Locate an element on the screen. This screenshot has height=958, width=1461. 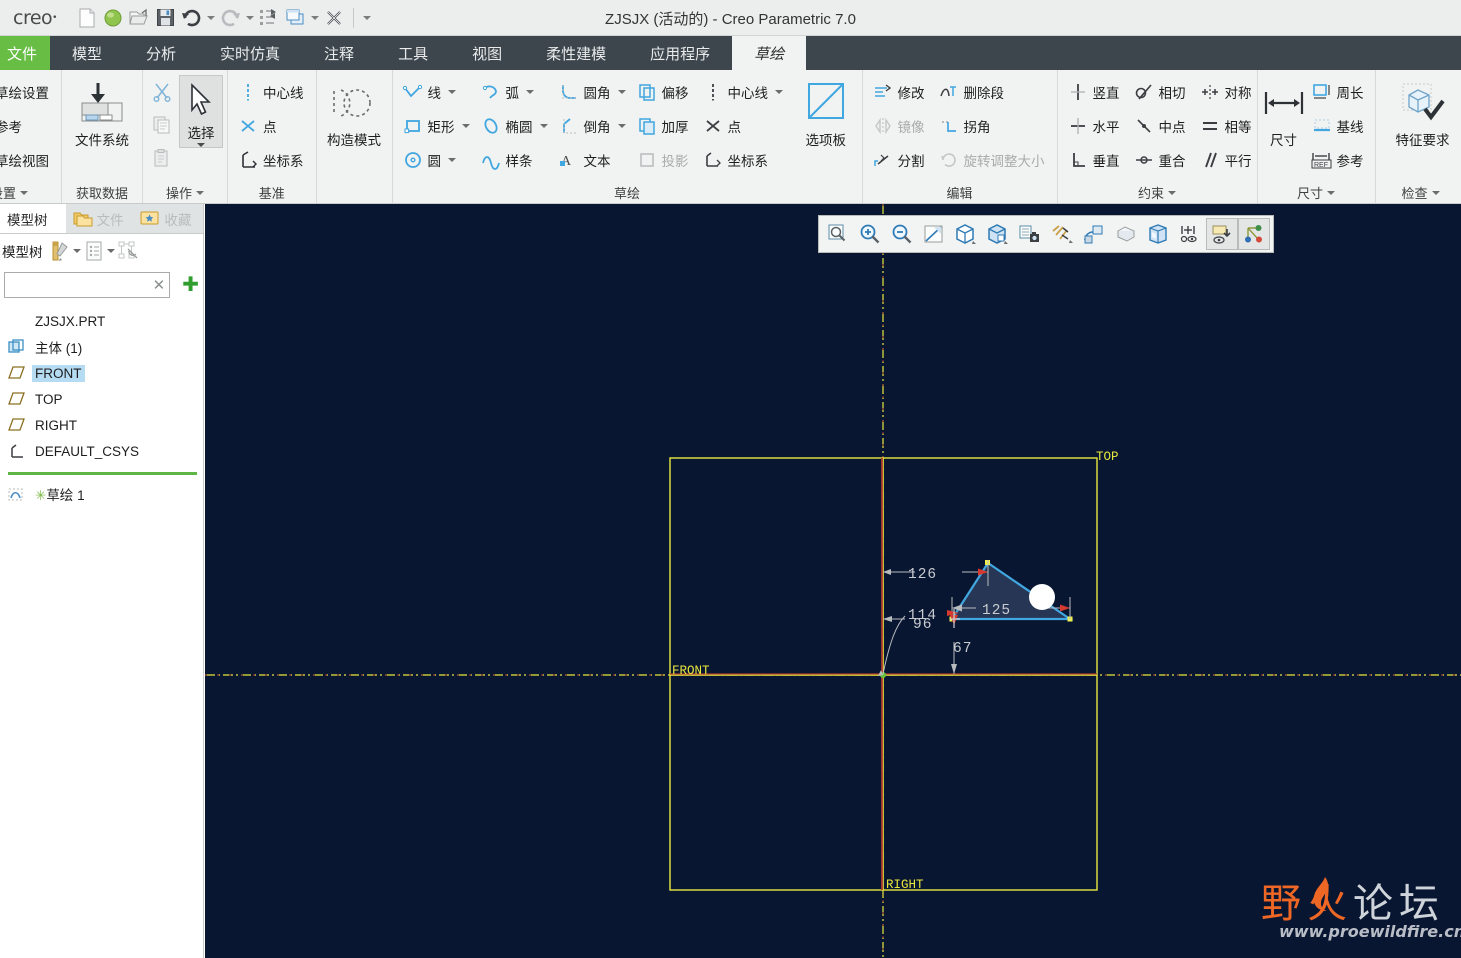
datum-csys-button: 坐标系 is located at coordinates (272, 160).